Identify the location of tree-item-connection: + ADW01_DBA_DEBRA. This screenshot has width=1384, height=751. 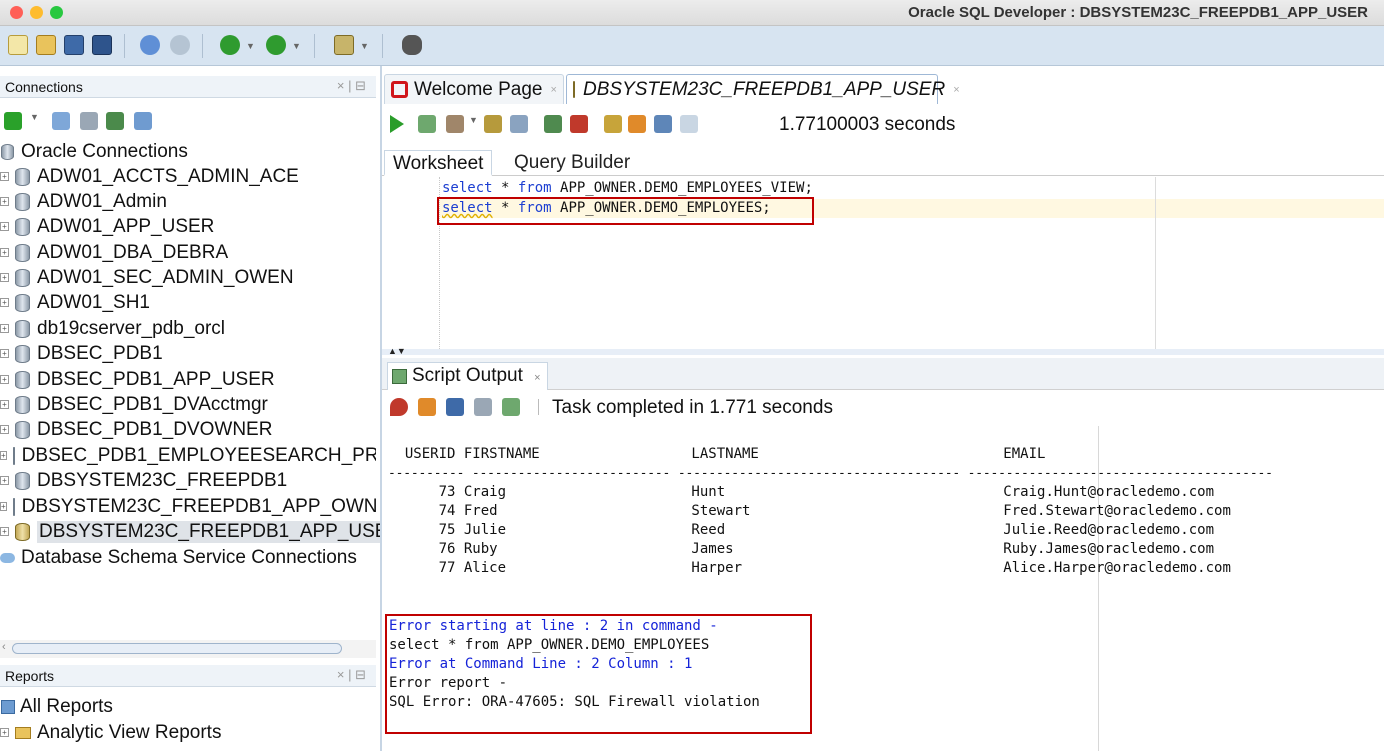
(114, 252).